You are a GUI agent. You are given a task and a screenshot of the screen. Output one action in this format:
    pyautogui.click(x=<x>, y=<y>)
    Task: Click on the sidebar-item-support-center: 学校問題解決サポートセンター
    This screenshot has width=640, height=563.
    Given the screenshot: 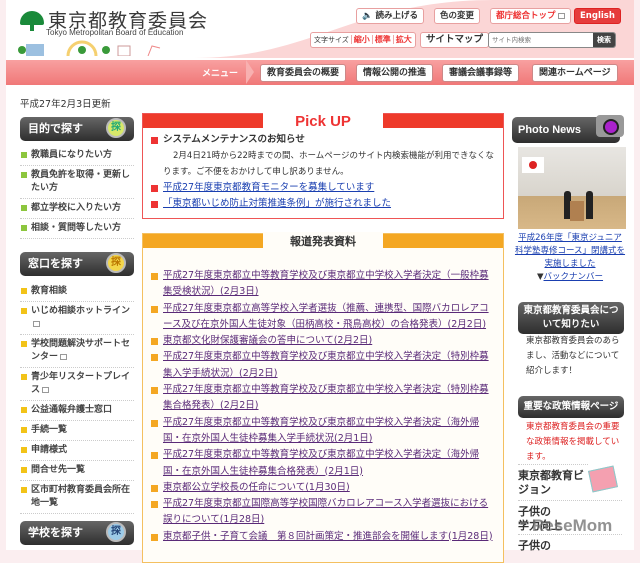 What is the action you would take?
    pyautogui.click(x=77, y=351)
    